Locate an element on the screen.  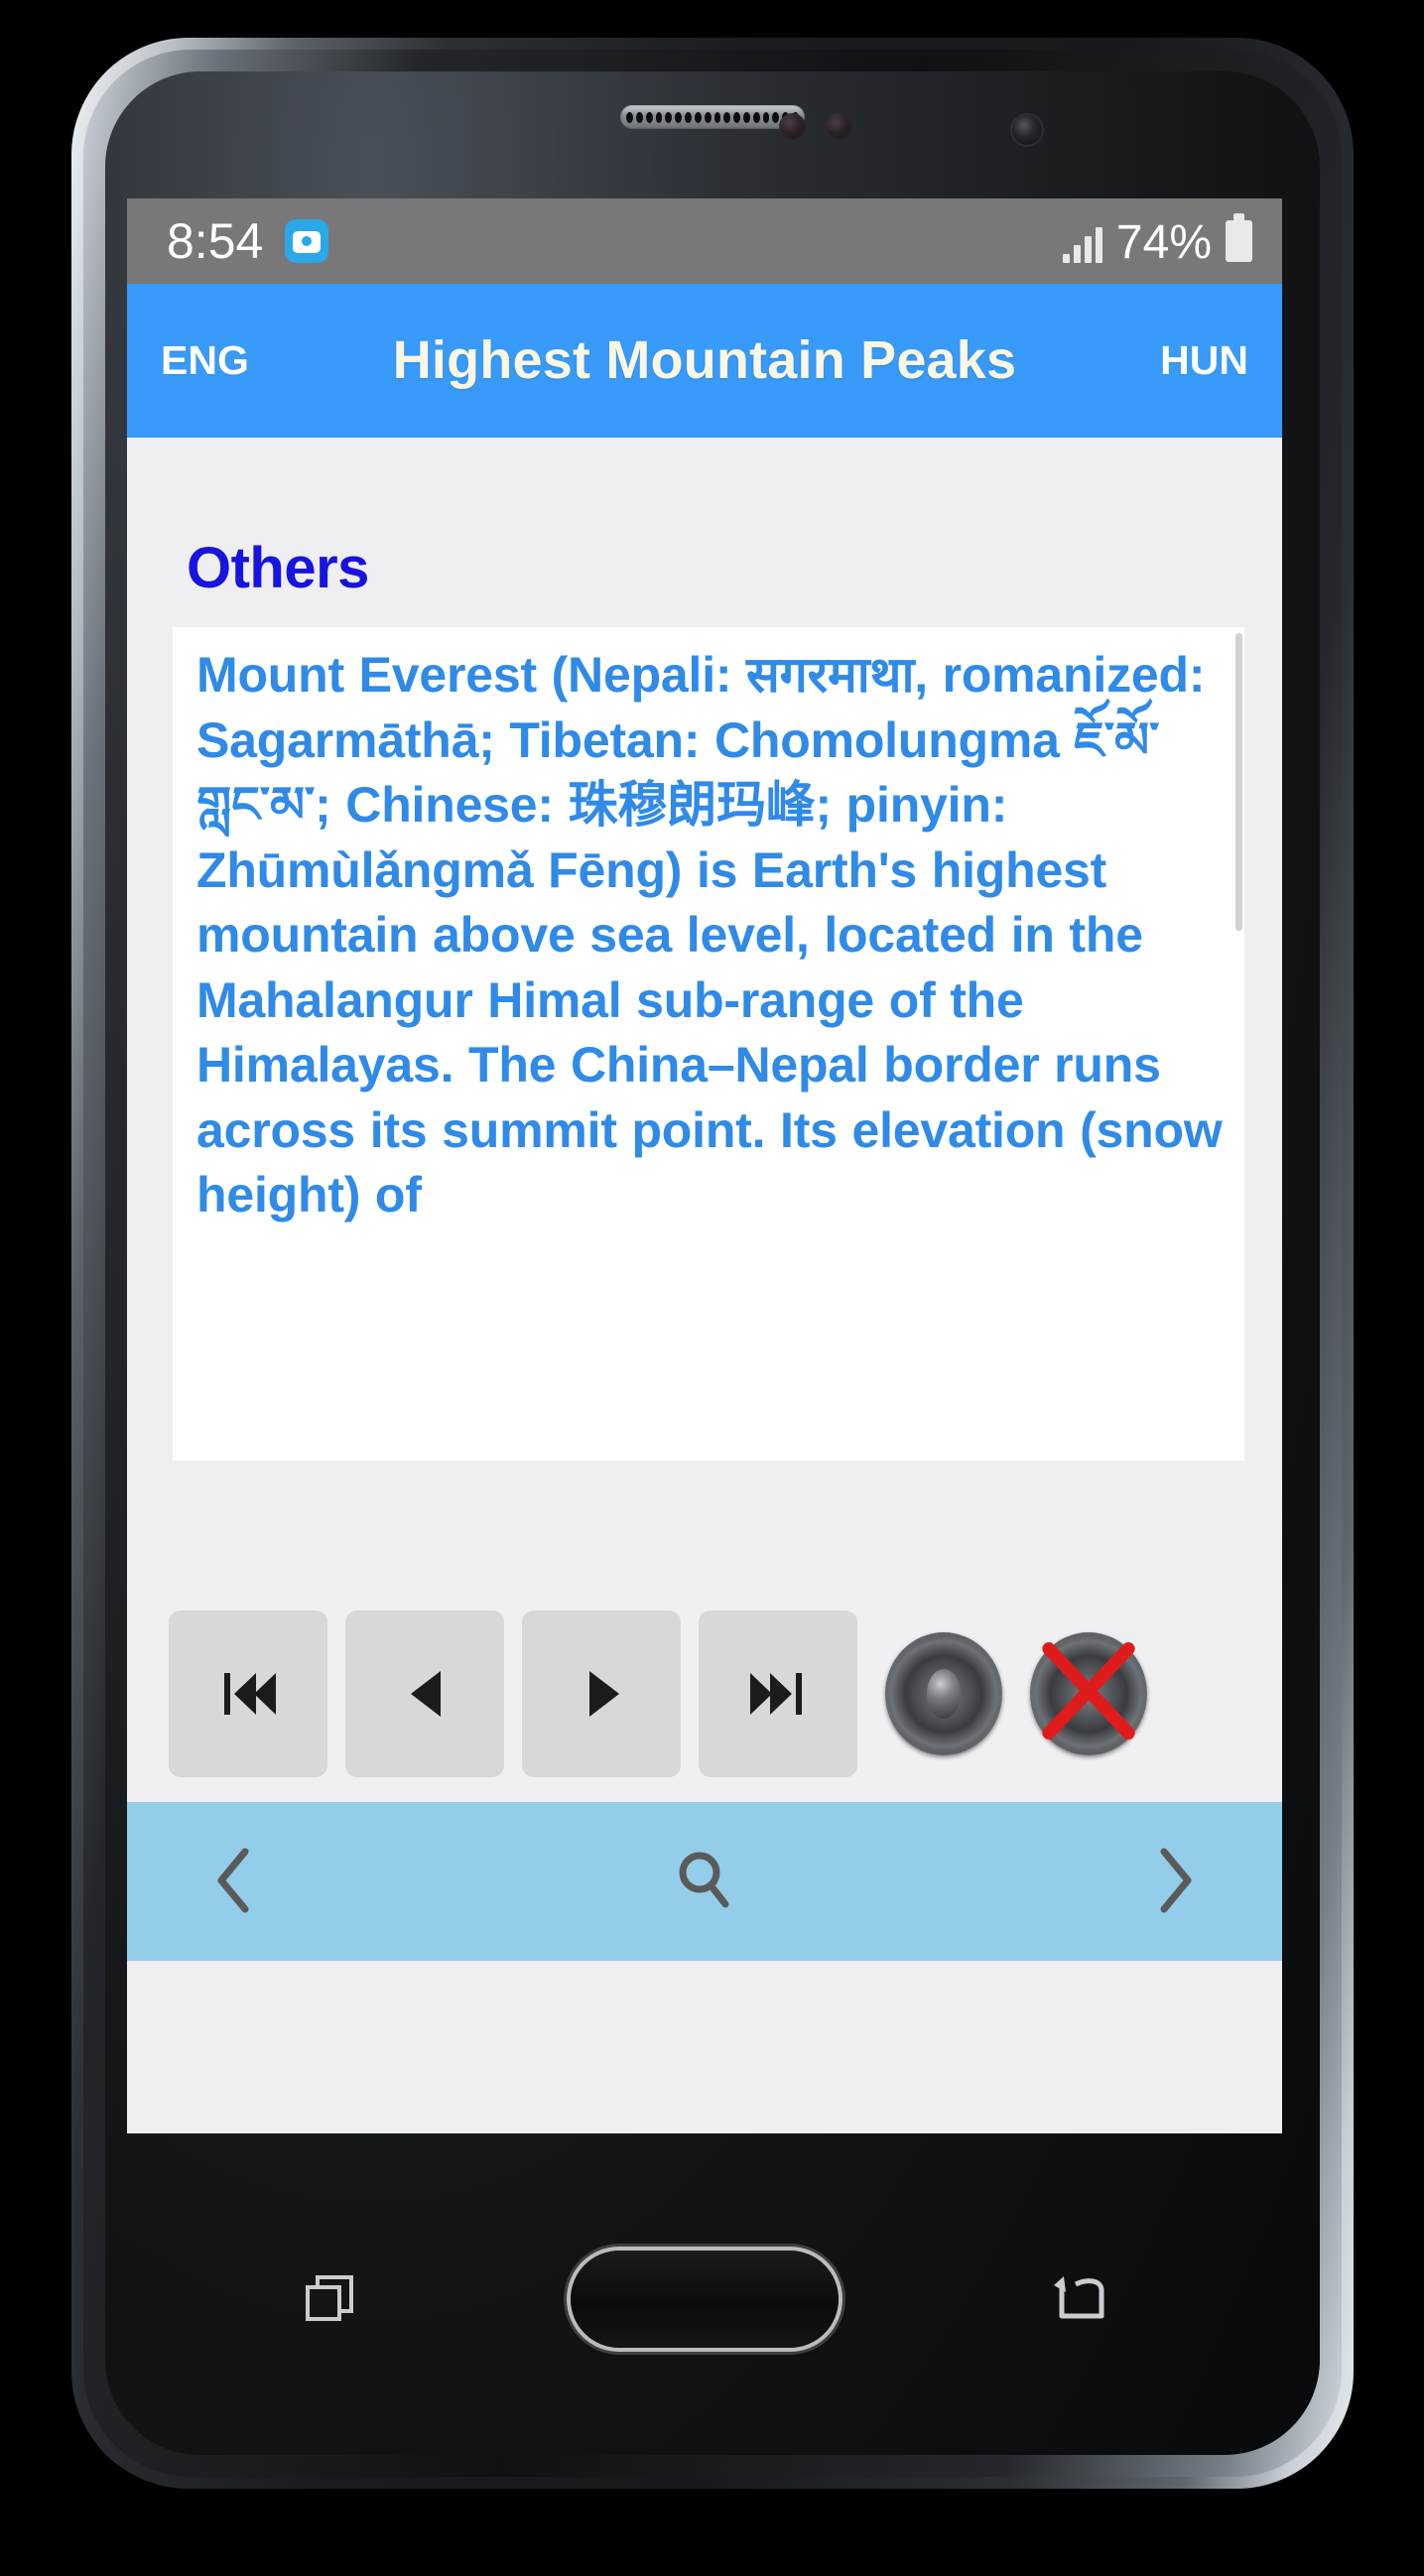
front-camera-icon is located at coordinates (1027, 130).